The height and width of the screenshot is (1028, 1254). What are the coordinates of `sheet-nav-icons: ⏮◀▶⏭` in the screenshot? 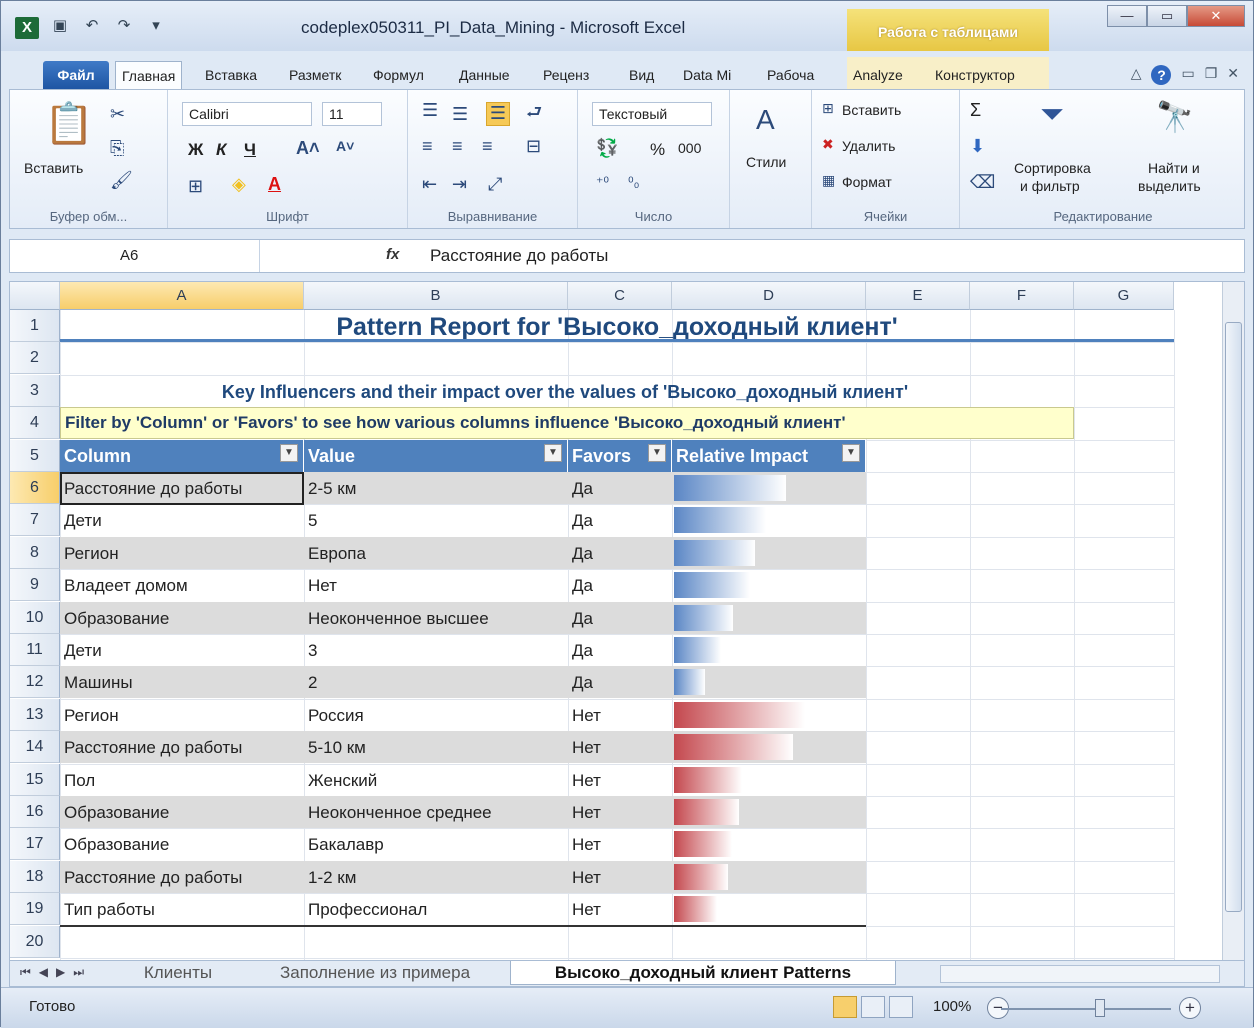 It's located at (56, 972).